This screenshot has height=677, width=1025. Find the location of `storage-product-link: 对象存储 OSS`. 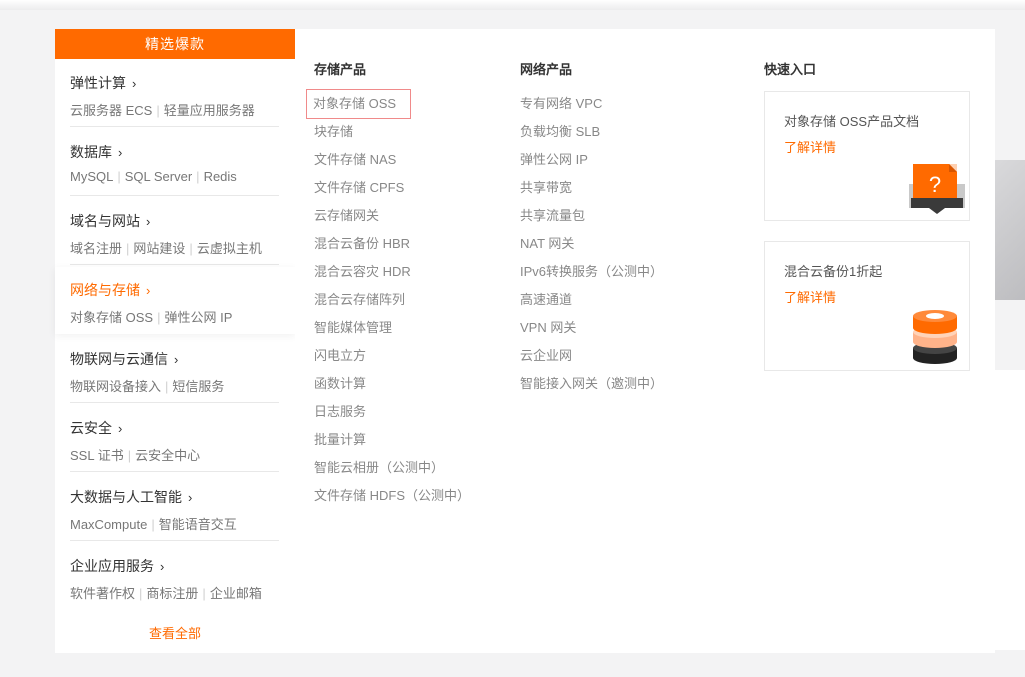

storage-product-link: 对象存储 OSS is located at coordinates (359, 104).